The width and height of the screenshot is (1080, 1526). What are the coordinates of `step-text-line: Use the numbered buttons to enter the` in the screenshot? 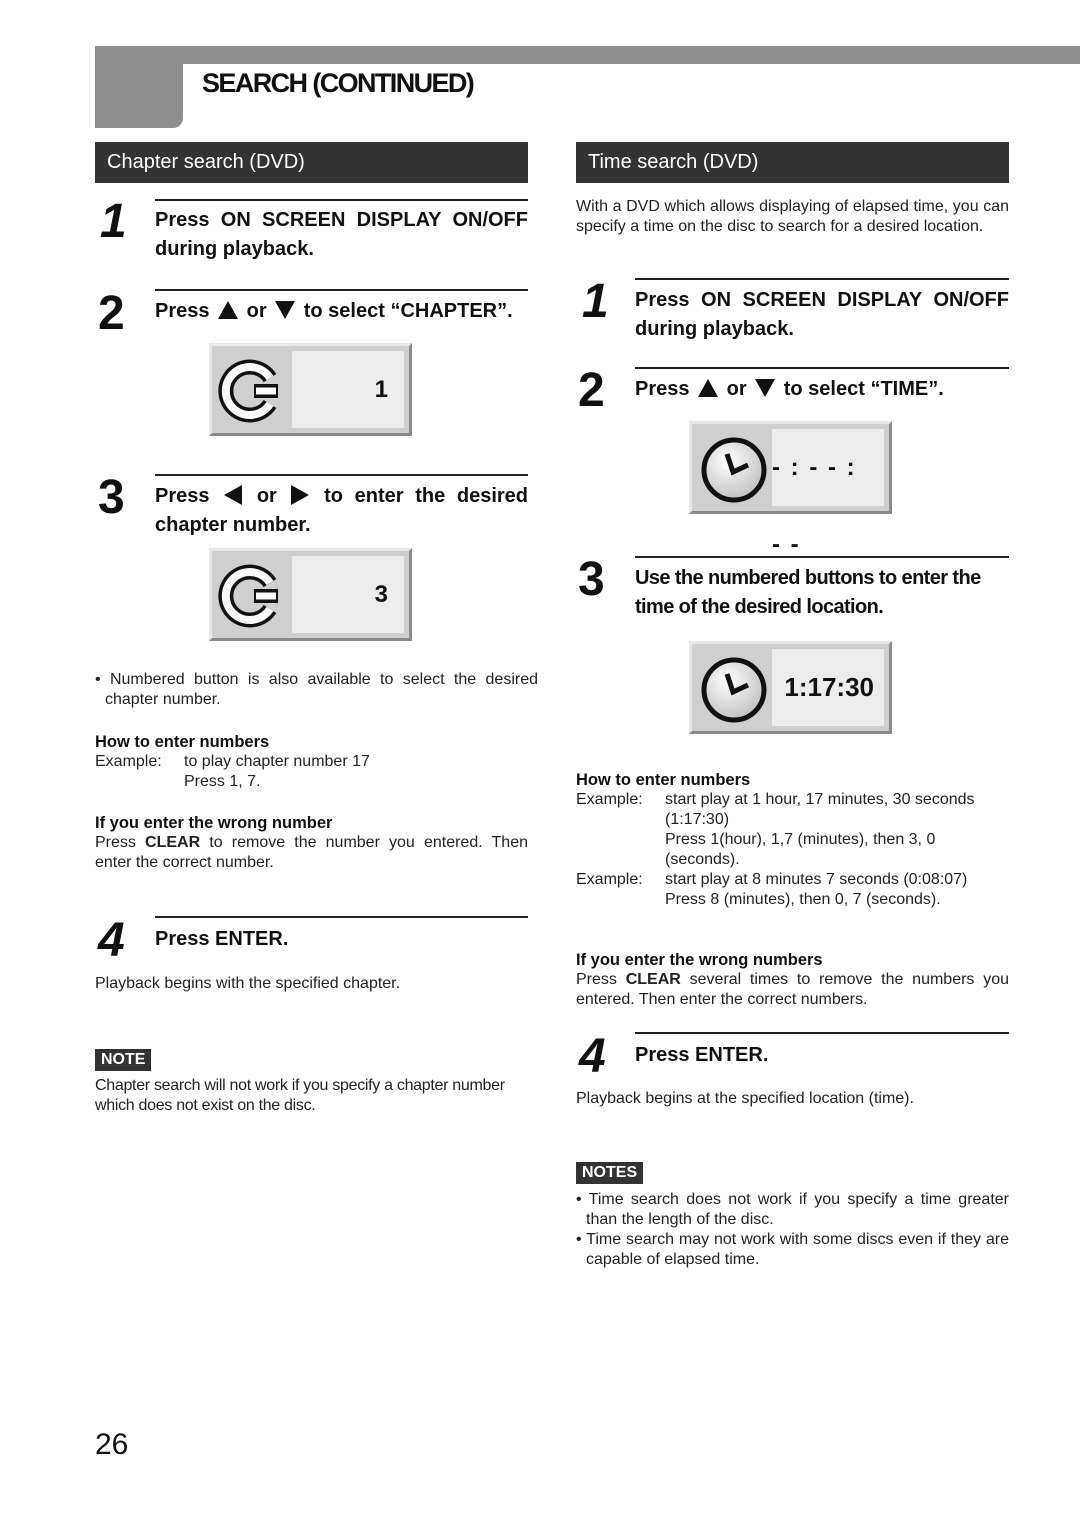 It's located at (808, 578).